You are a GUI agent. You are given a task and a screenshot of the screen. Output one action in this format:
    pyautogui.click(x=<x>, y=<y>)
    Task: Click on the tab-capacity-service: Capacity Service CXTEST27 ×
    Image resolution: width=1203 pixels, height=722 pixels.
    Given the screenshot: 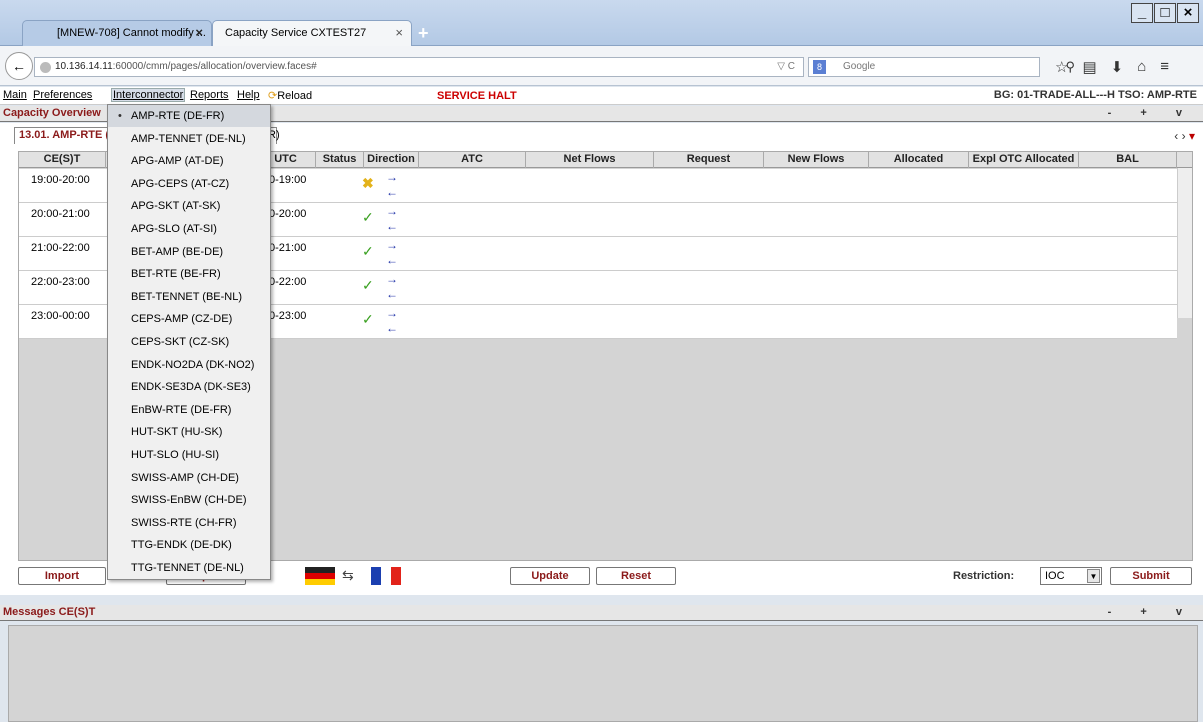 What is the action you would take?
    pyautogui.click(x=312, y=33)
    